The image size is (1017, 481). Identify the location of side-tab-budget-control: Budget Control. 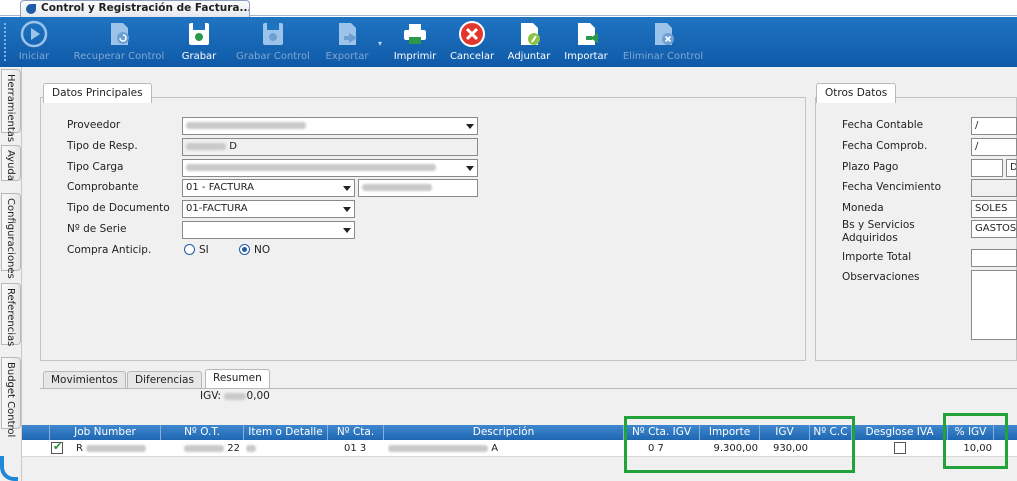
(11, 397).